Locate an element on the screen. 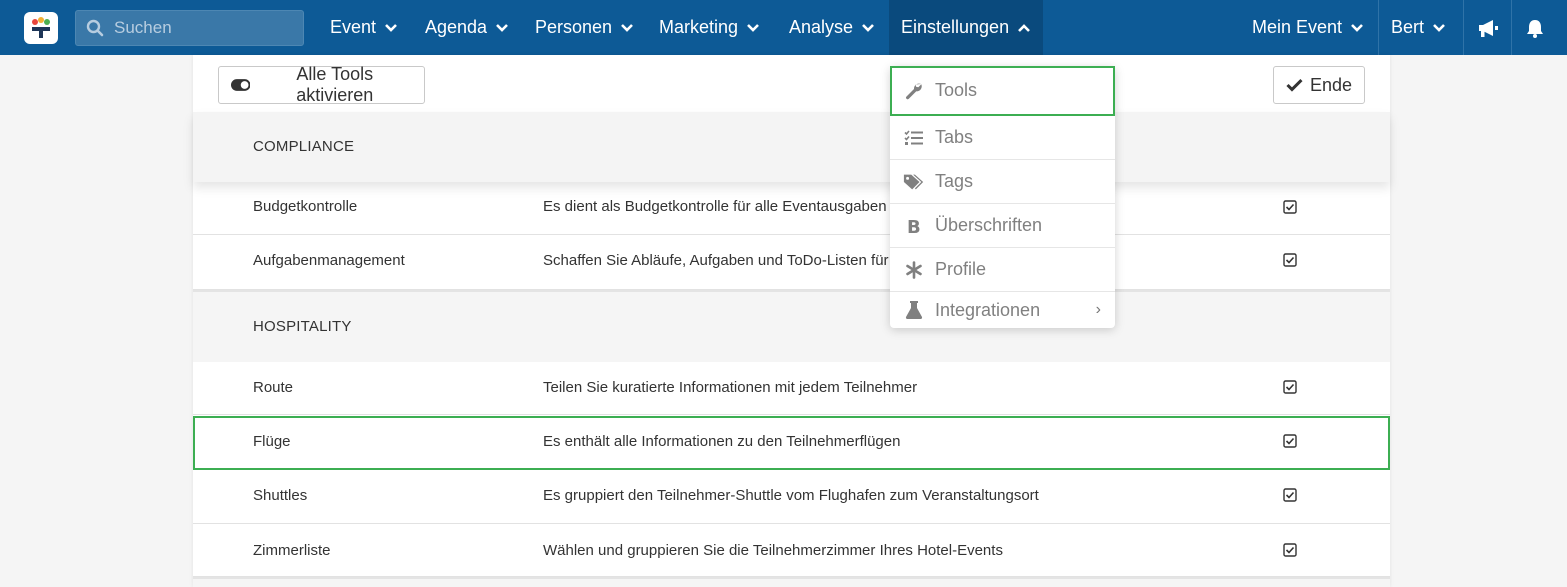  menu-item-label: Tabs is located at coordinates (954, 137).